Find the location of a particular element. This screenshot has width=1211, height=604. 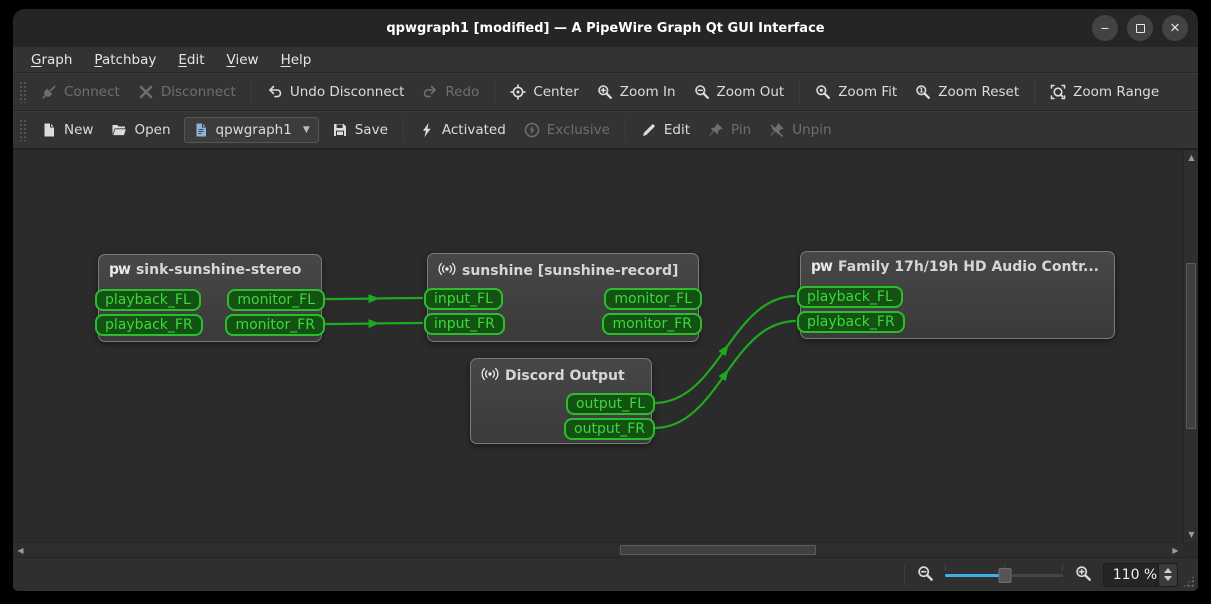

node-header: sunshine [sunshine-record] is located at coordinates (563, 269).